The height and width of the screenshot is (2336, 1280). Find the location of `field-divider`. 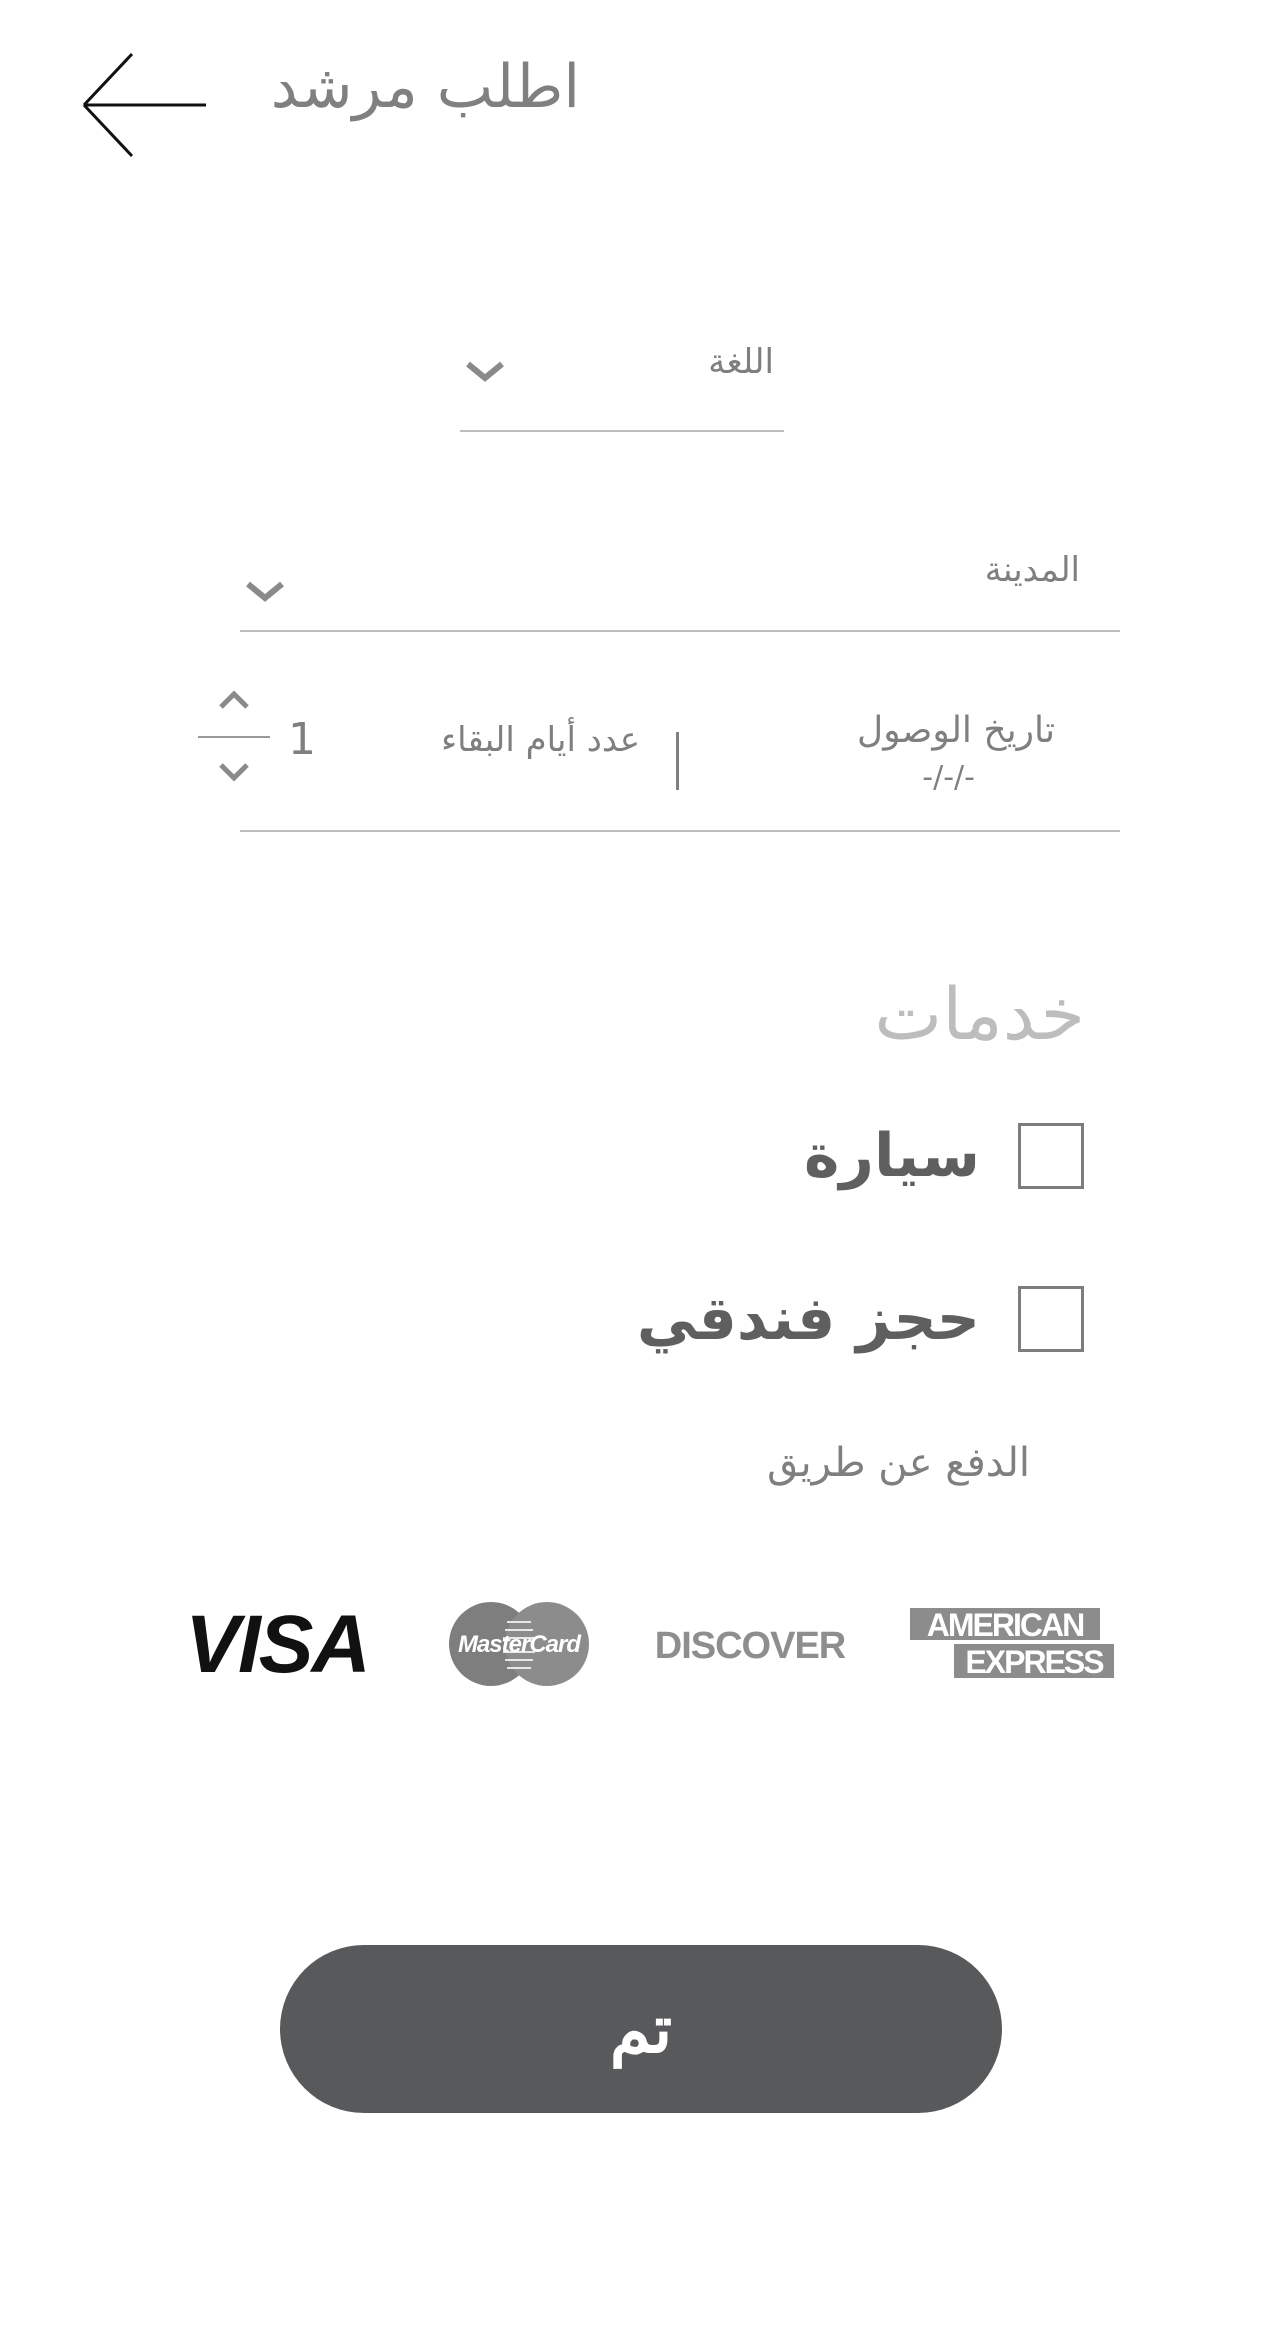

field-divider is located at coordinates (677, 761).